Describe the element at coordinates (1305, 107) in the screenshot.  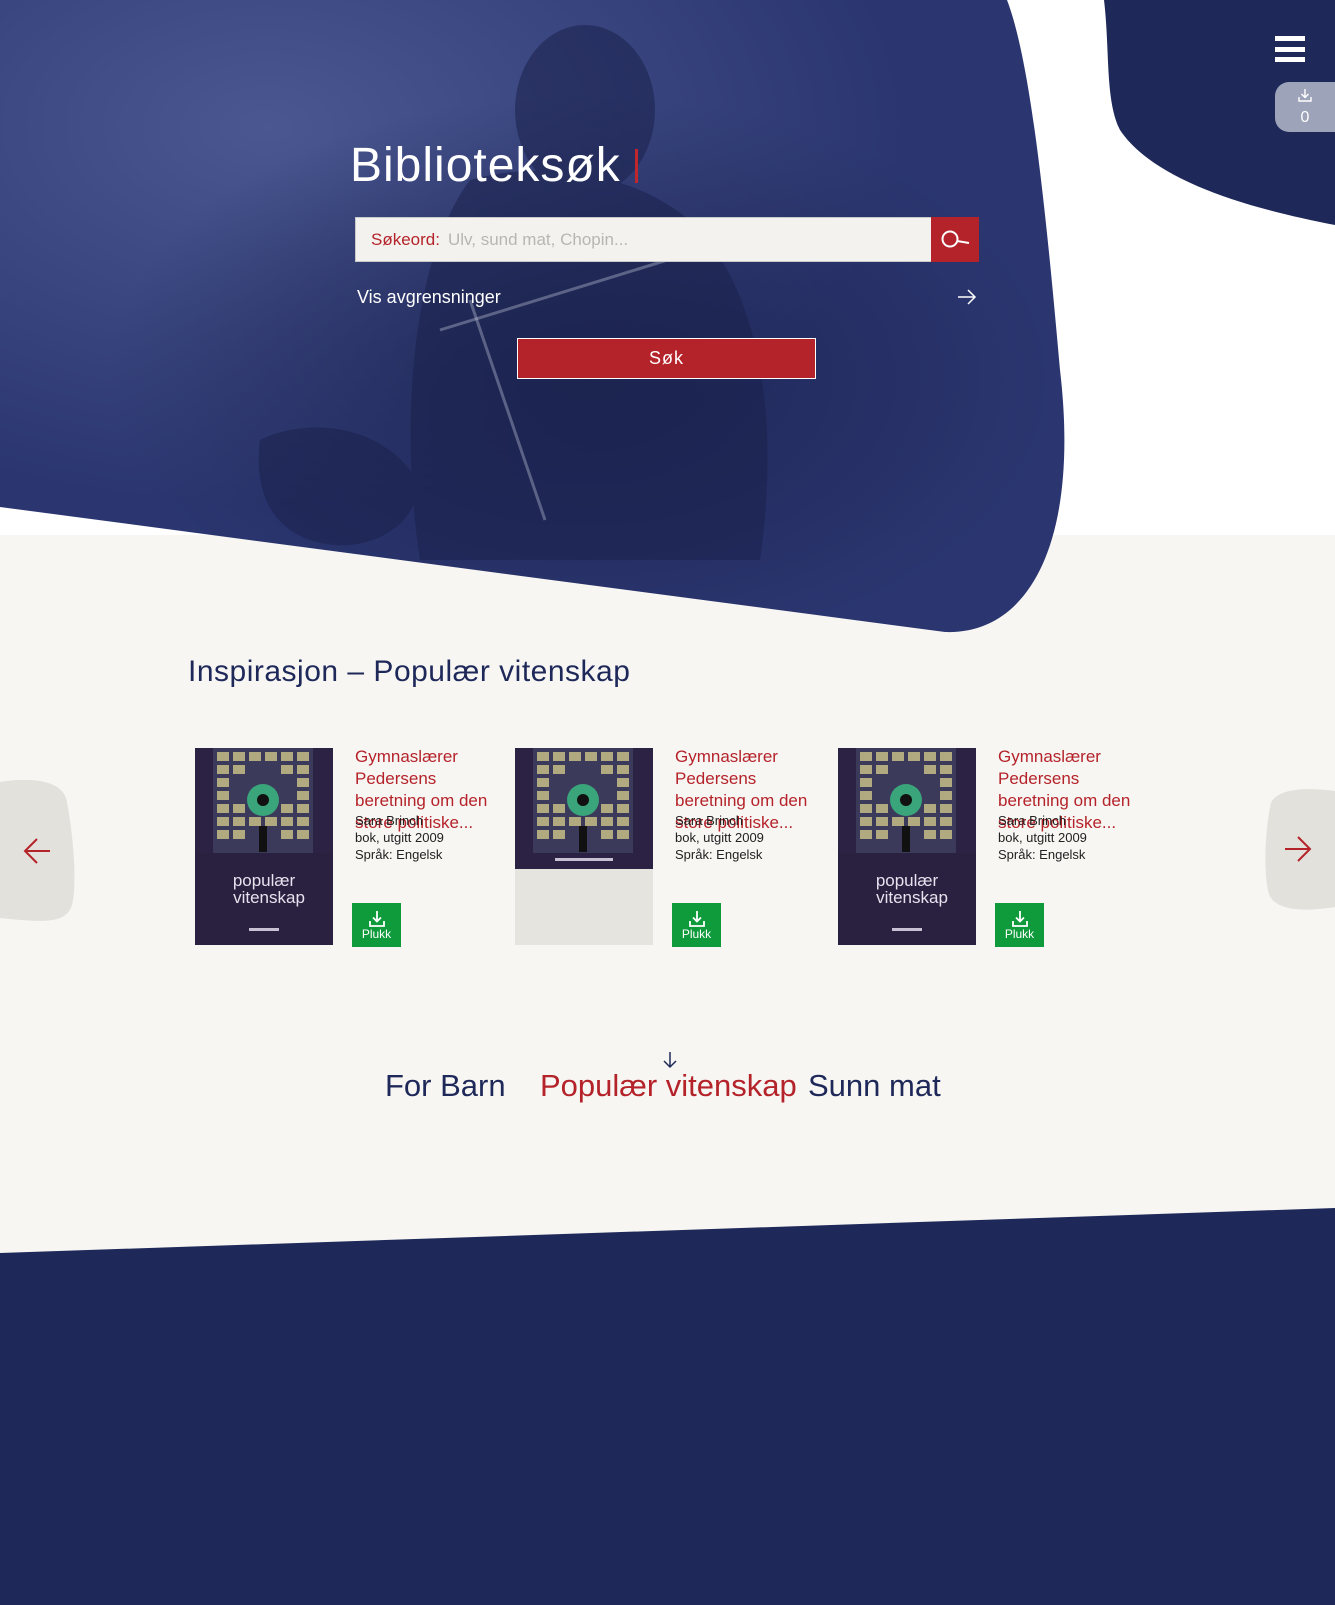
I see `download-cart: 0` at that location.